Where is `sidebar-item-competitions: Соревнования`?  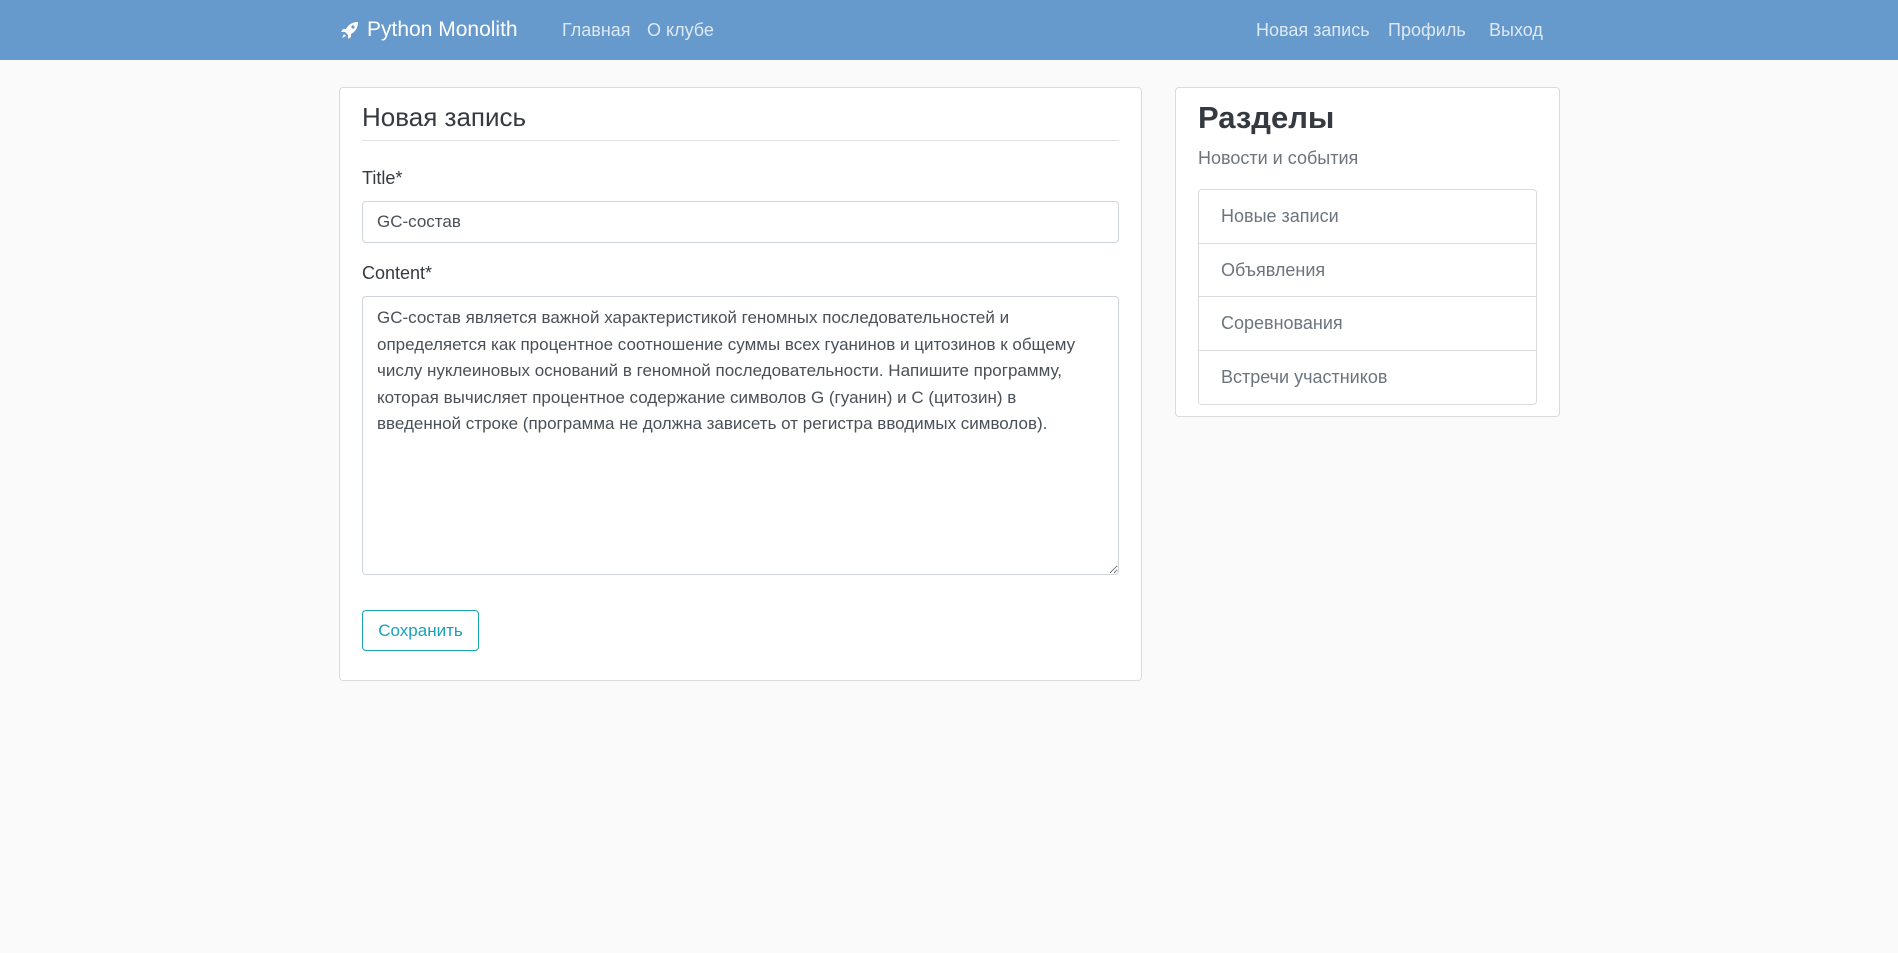
sidebar-item-competitions: Соревнования is located at coordinates (1367, 324).